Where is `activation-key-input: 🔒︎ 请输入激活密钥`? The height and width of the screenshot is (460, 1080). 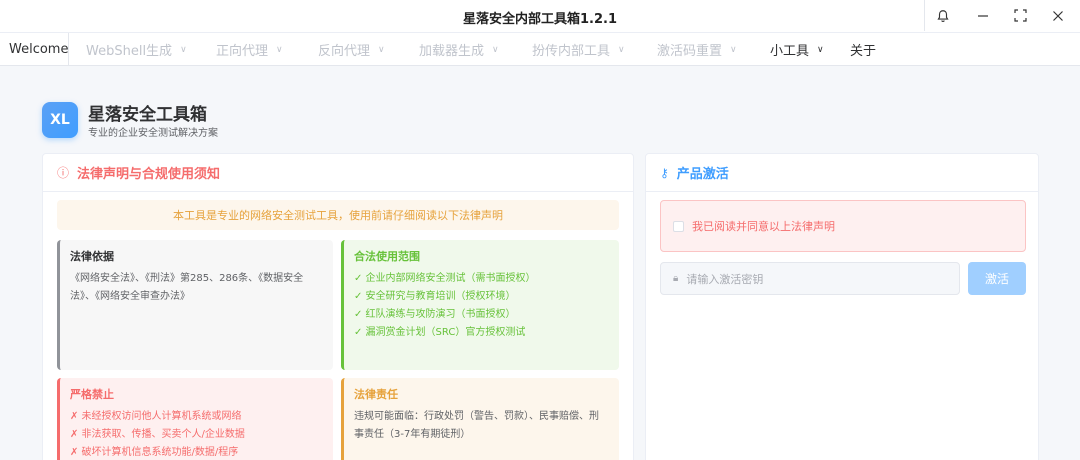
activation-key-input: 🔒︎ 请输入激活密钥 is located at coordinates (810, 278).